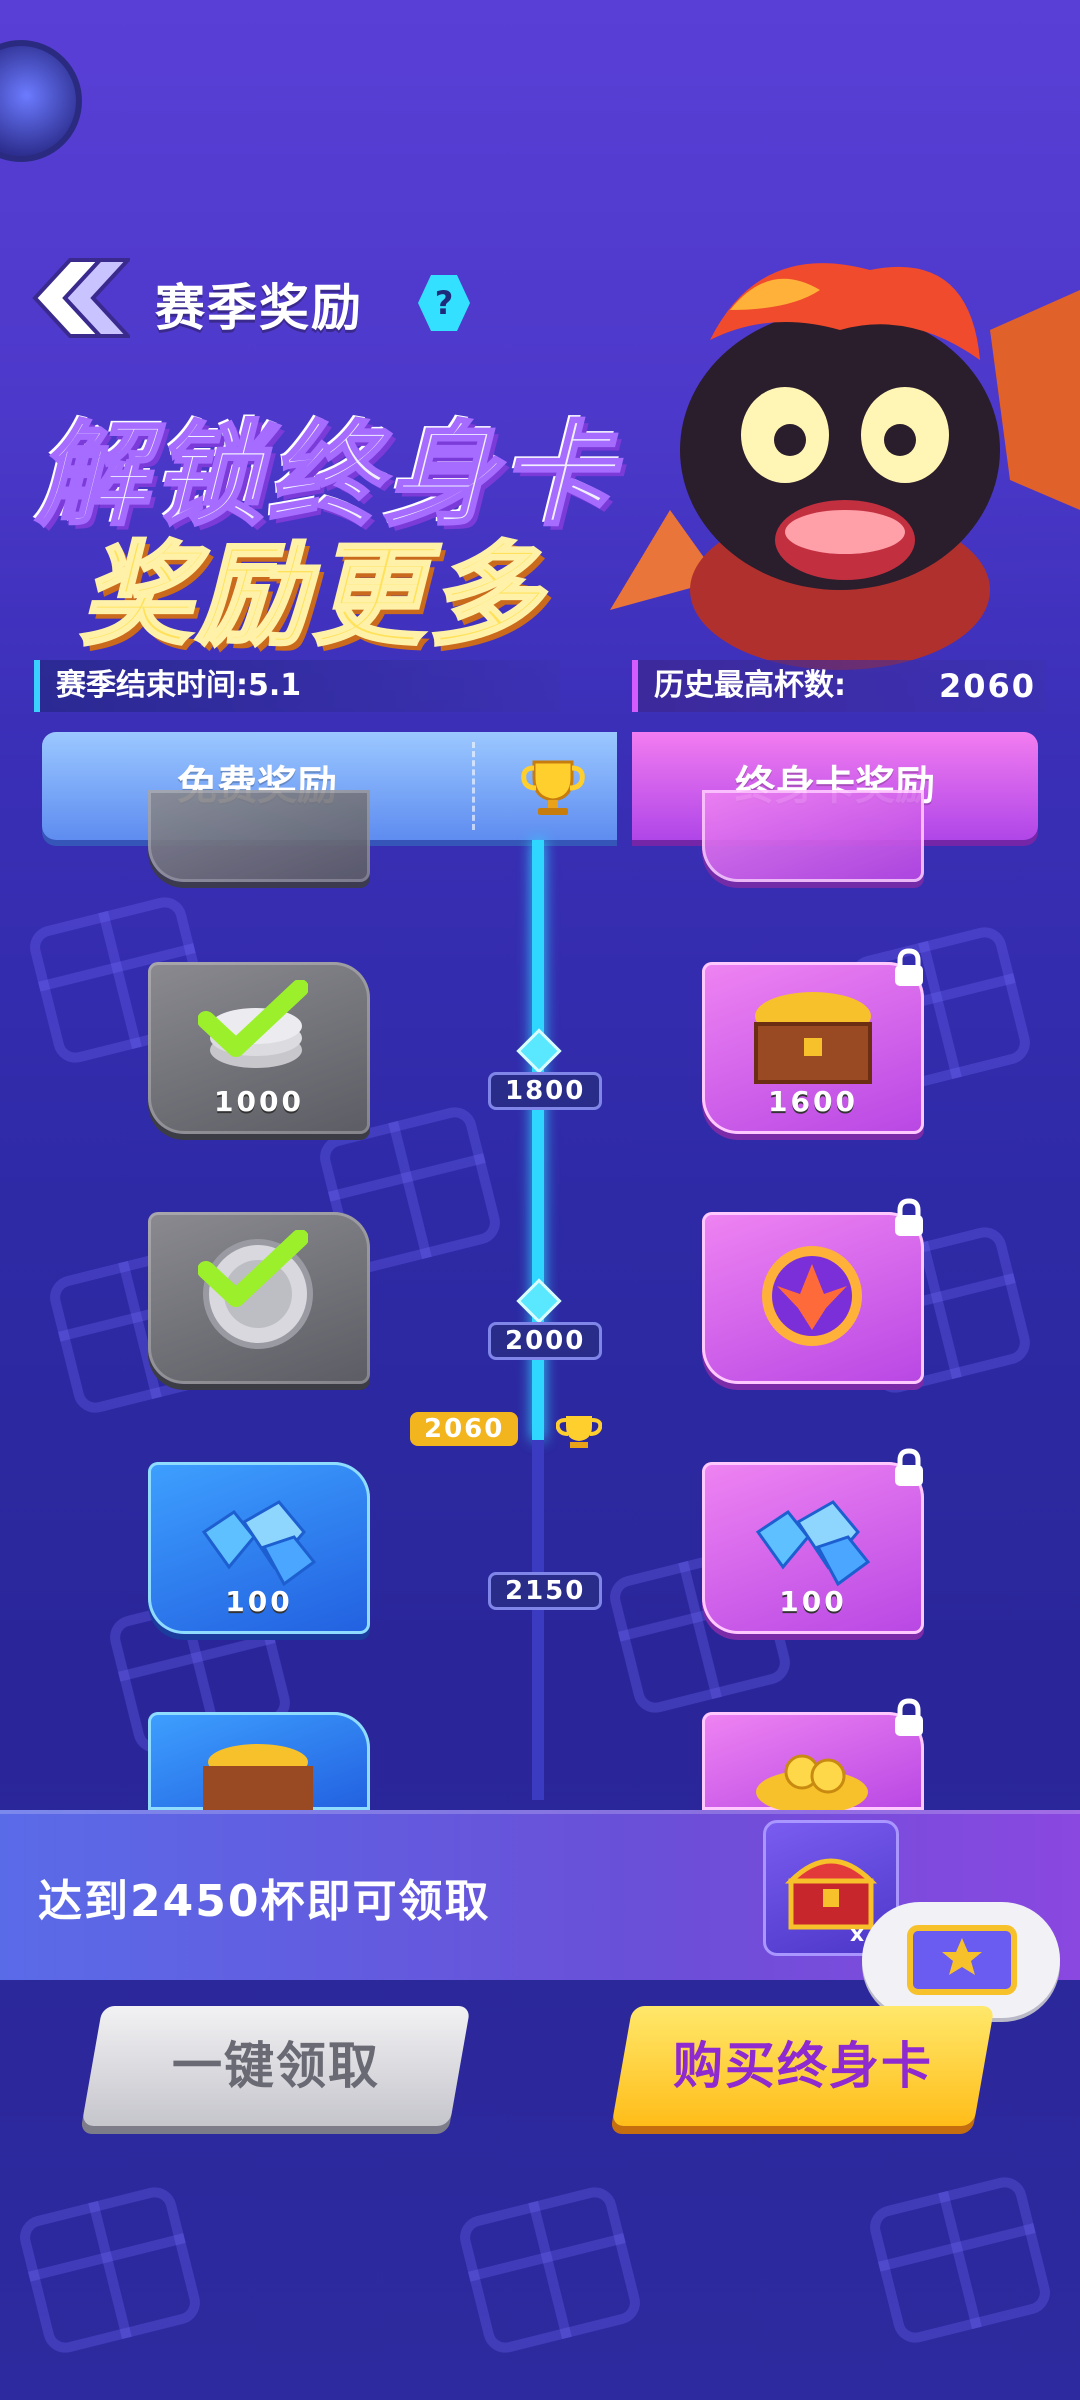  Describe the element at coordinates (812, 1783) in the screenshot. I see `coin-pile-icon` at that location.